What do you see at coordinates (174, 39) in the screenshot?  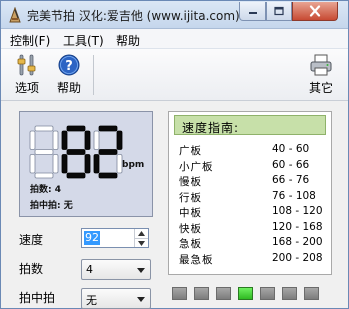 I see `menu-bar: 控制(F) 工具(T) 帮助` at bounding box center [174, 39].